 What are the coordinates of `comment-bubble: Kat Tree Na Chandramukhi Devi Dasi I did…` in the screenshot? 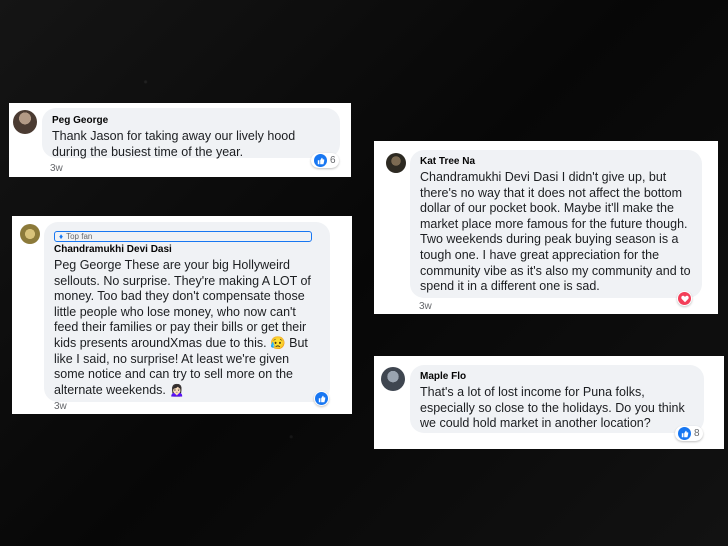 It's located at (556, 224).